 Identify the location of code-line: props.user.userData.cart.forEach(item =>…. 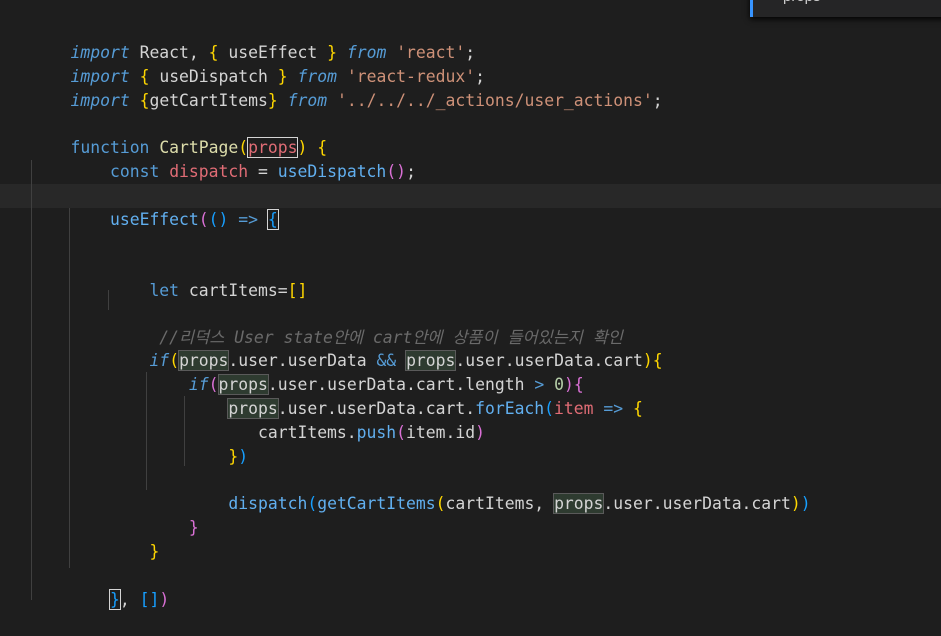
(337, 396).